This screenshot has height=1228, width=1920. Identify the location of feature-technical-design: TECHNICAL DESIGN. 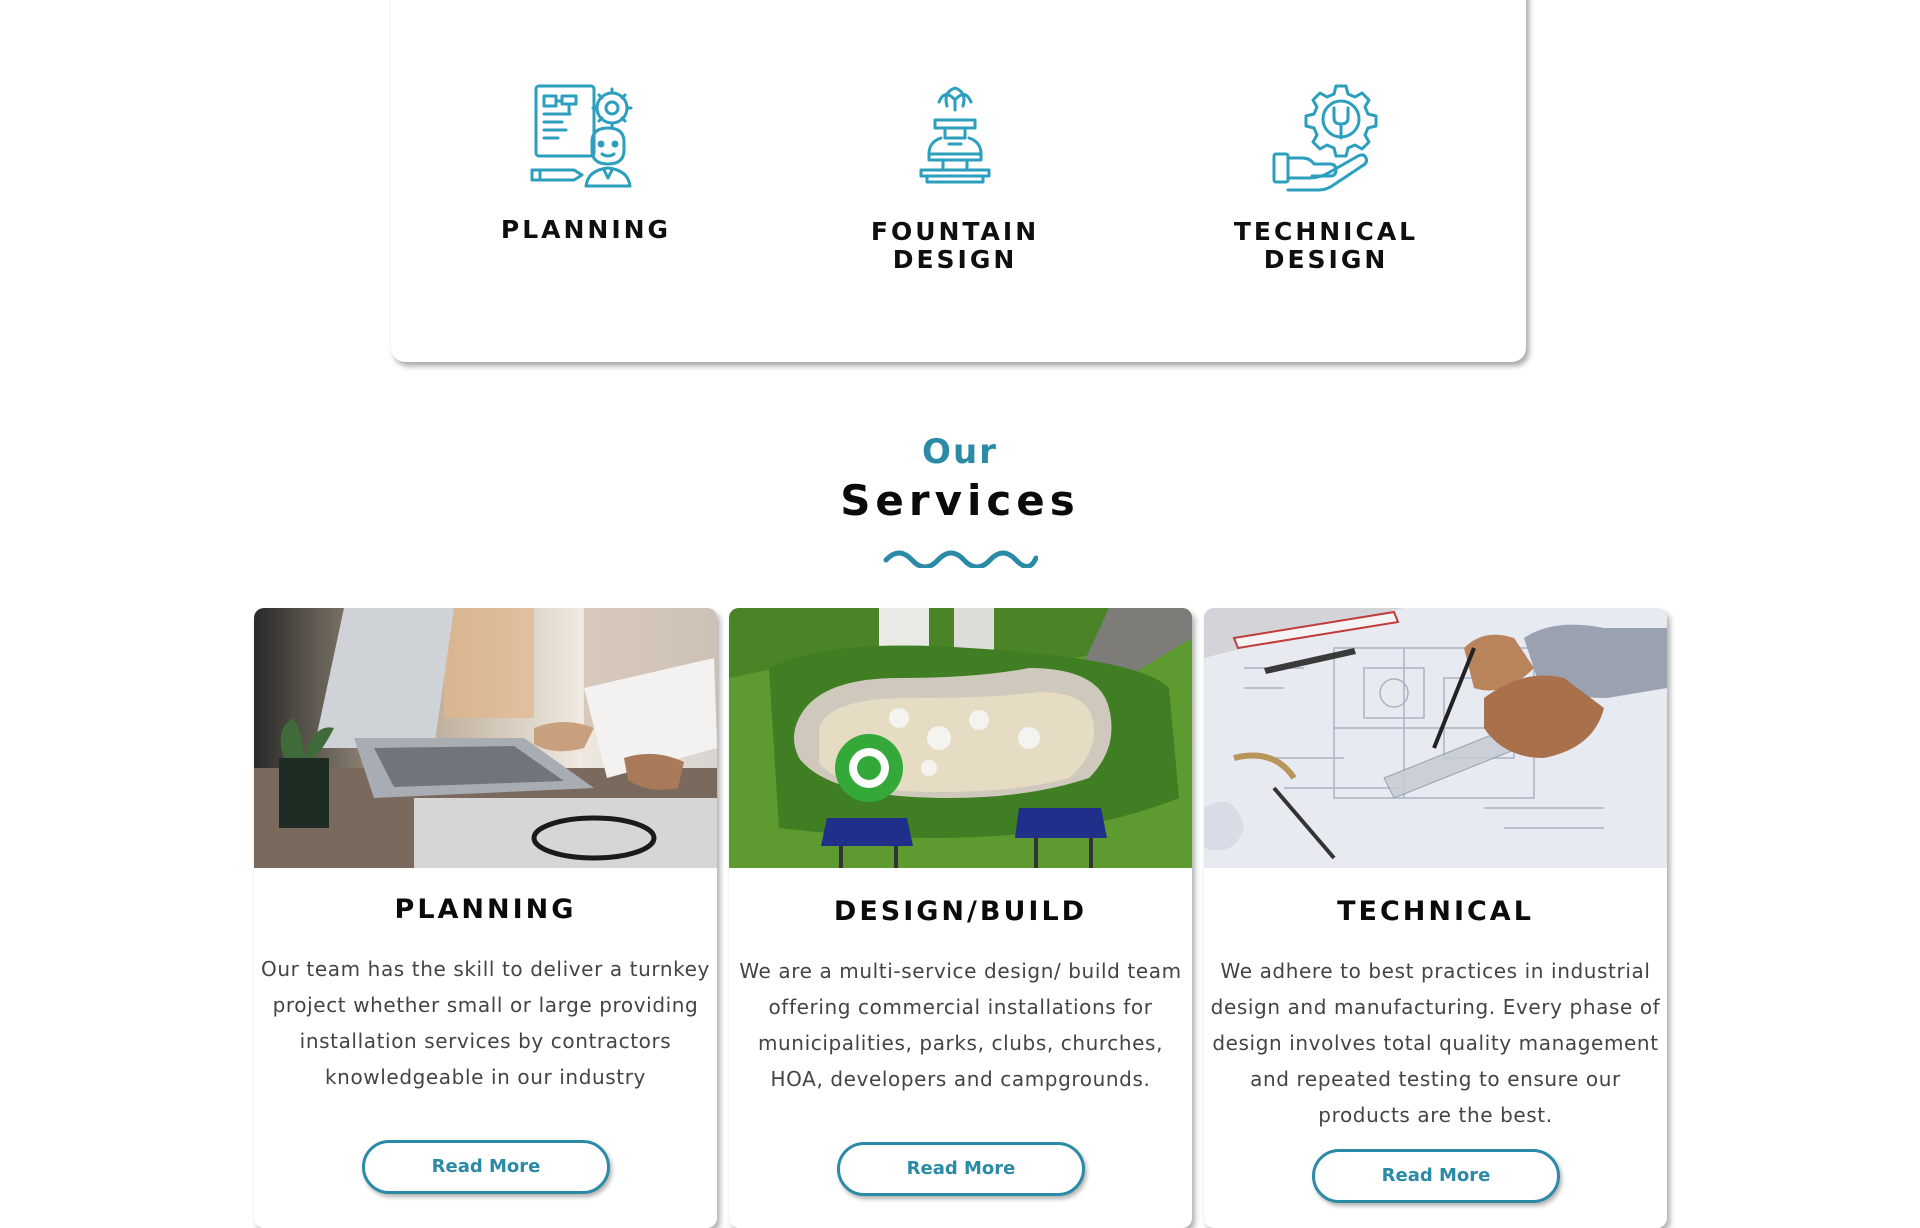
(1326, 177).